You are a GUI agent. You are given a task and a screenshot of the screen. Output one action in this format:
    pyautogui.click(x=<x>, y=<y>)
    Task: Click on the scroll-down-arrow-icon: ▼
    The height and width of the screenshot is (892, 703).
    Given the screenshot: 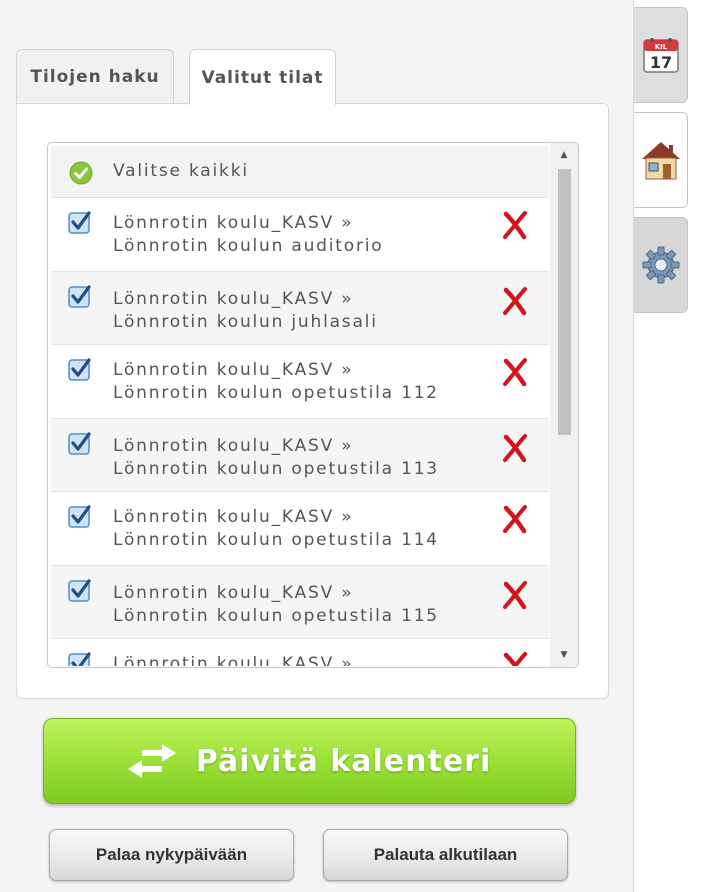 What is the action you would take?
    pyautogui.click(x=564, y=655)
    